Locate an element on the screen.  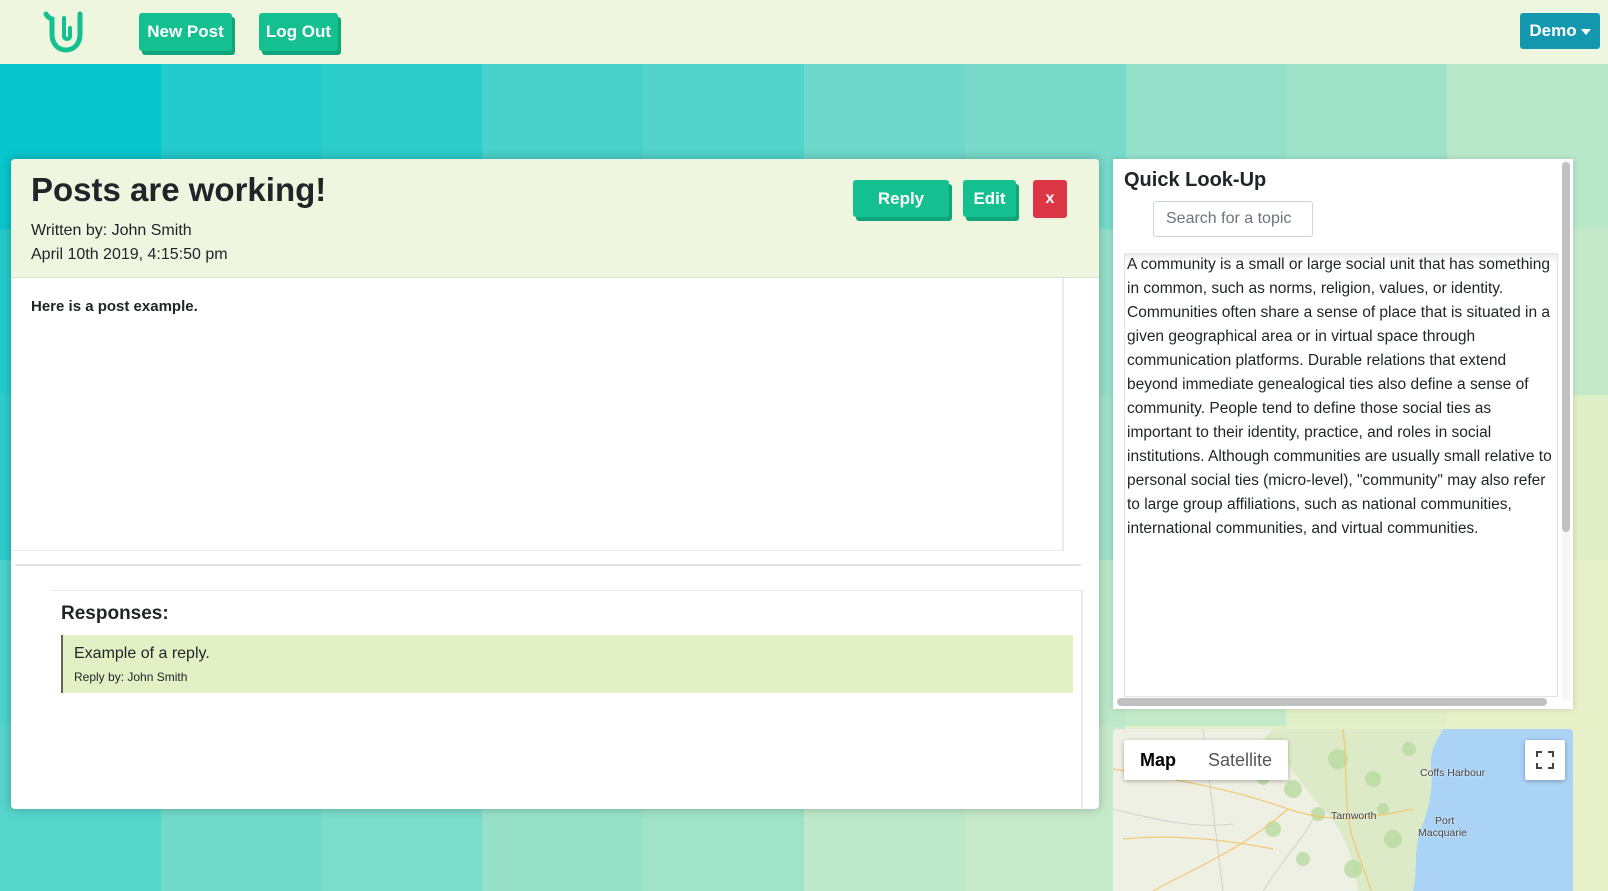
map-place-tamworth: Tamworth is located at coordinates (1354, 816).